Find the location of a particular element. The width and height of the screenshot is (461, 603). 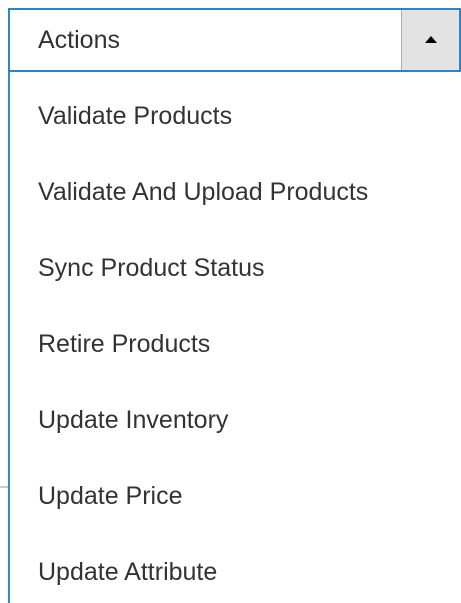

menu-item-update-price: Update Price is located at coordinates (110, 496).